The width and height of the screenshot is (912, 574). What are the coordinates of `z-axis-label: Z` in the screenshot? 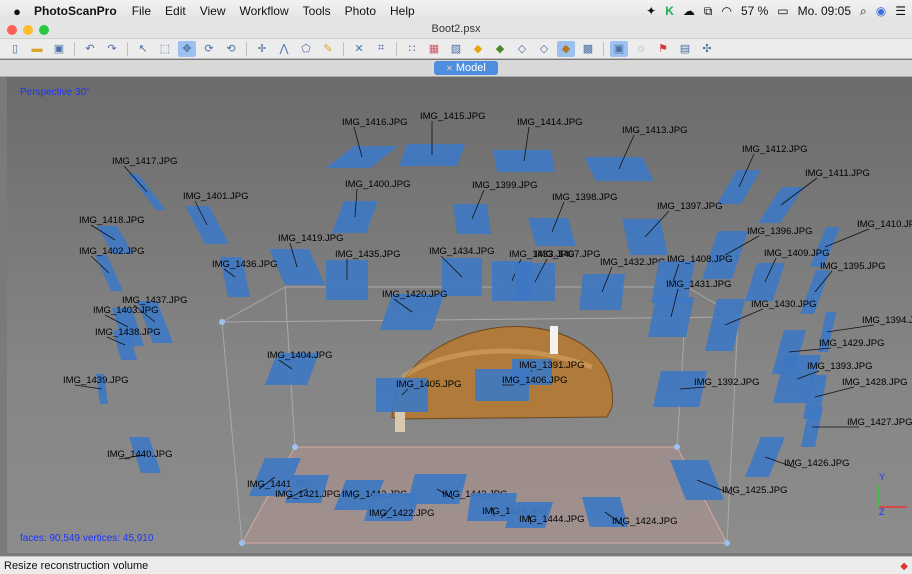 It's located at (882, 512).